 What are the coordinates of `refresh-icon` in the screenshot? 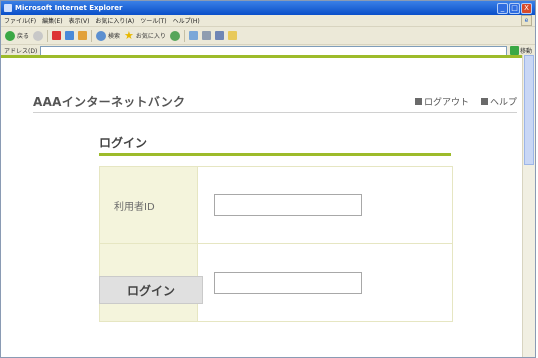 It's located at (70, 35).